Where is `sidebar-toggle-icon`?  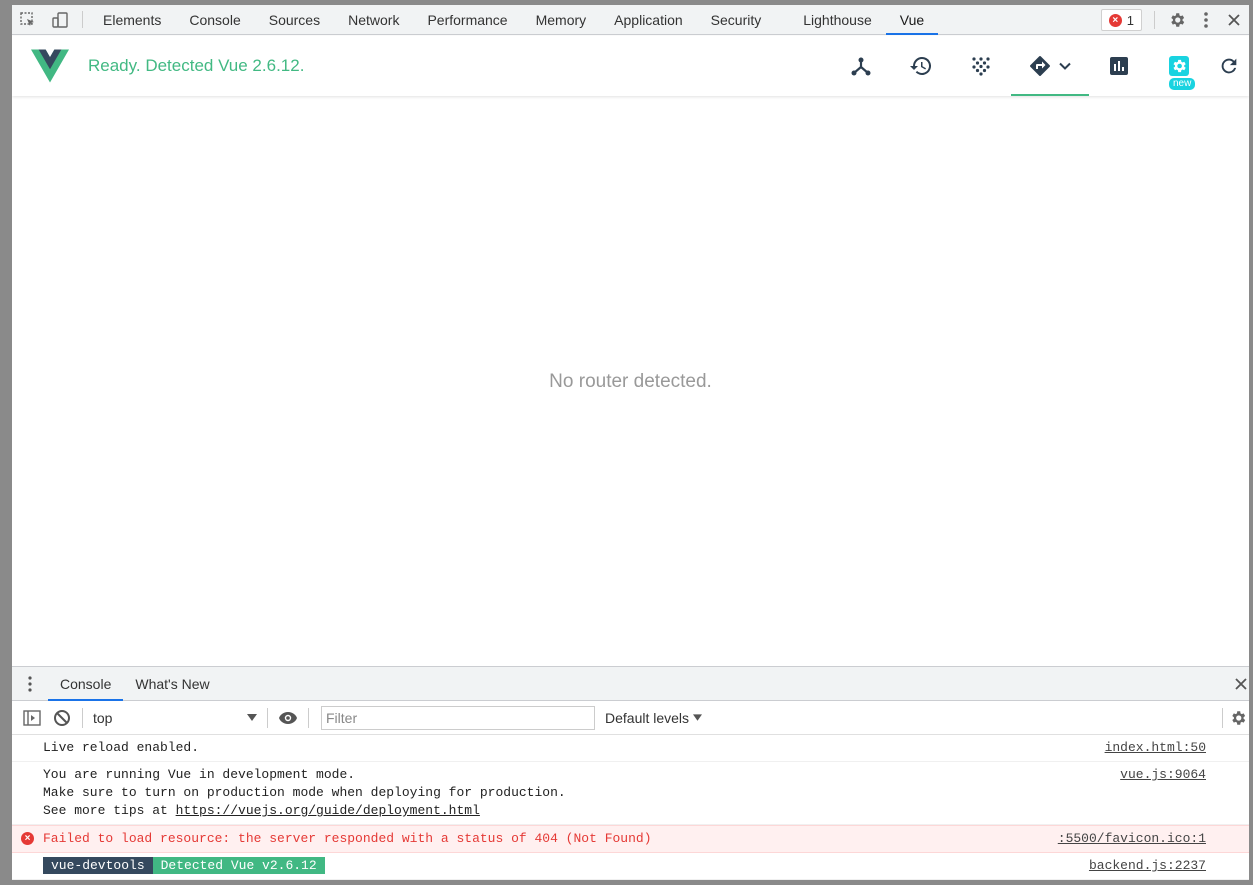 sidebar-toggle-icon is located at coordinates (32, 718).